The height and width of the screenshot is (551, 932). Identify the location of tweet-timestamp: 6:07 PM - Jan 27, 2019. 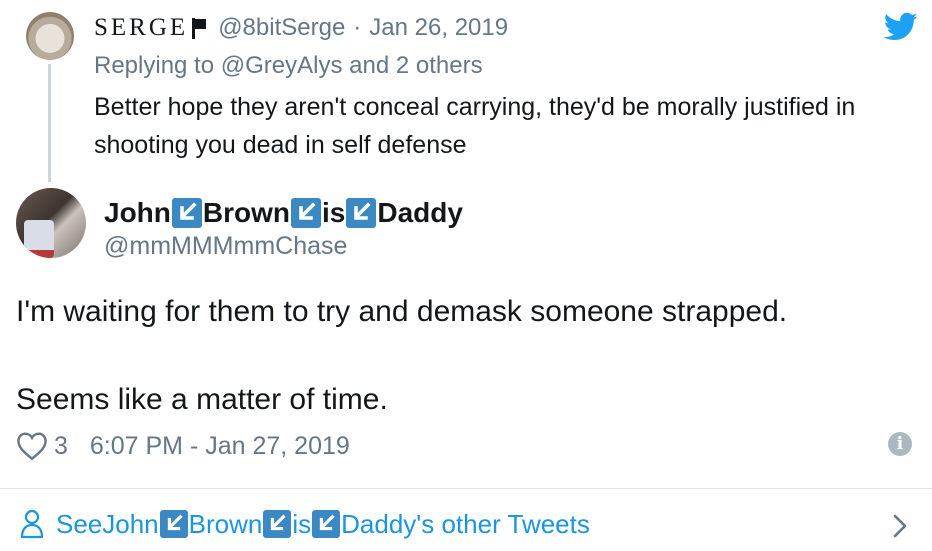
(220, 446).